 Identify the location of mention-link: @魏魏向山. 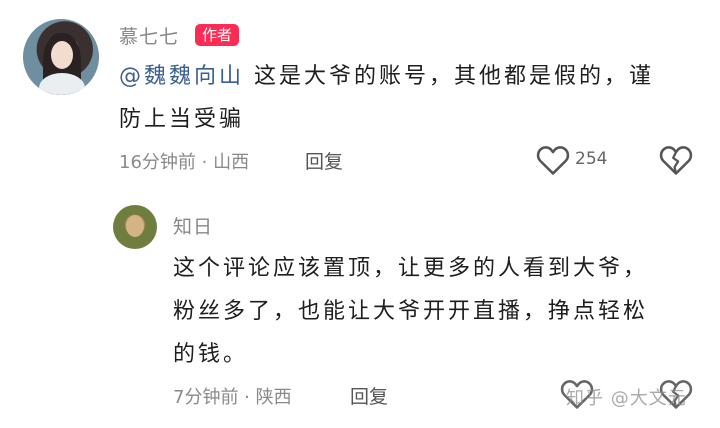
(181, 76).